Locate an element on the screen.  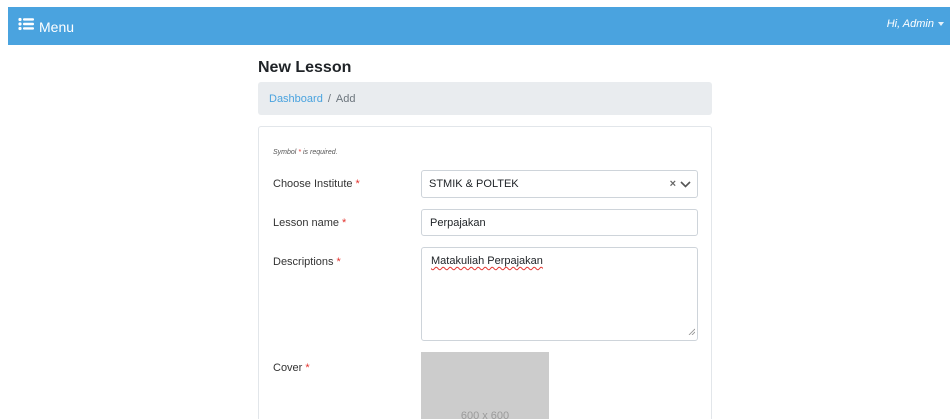
cover-label: Cover * is located at coordinates (291, 368).